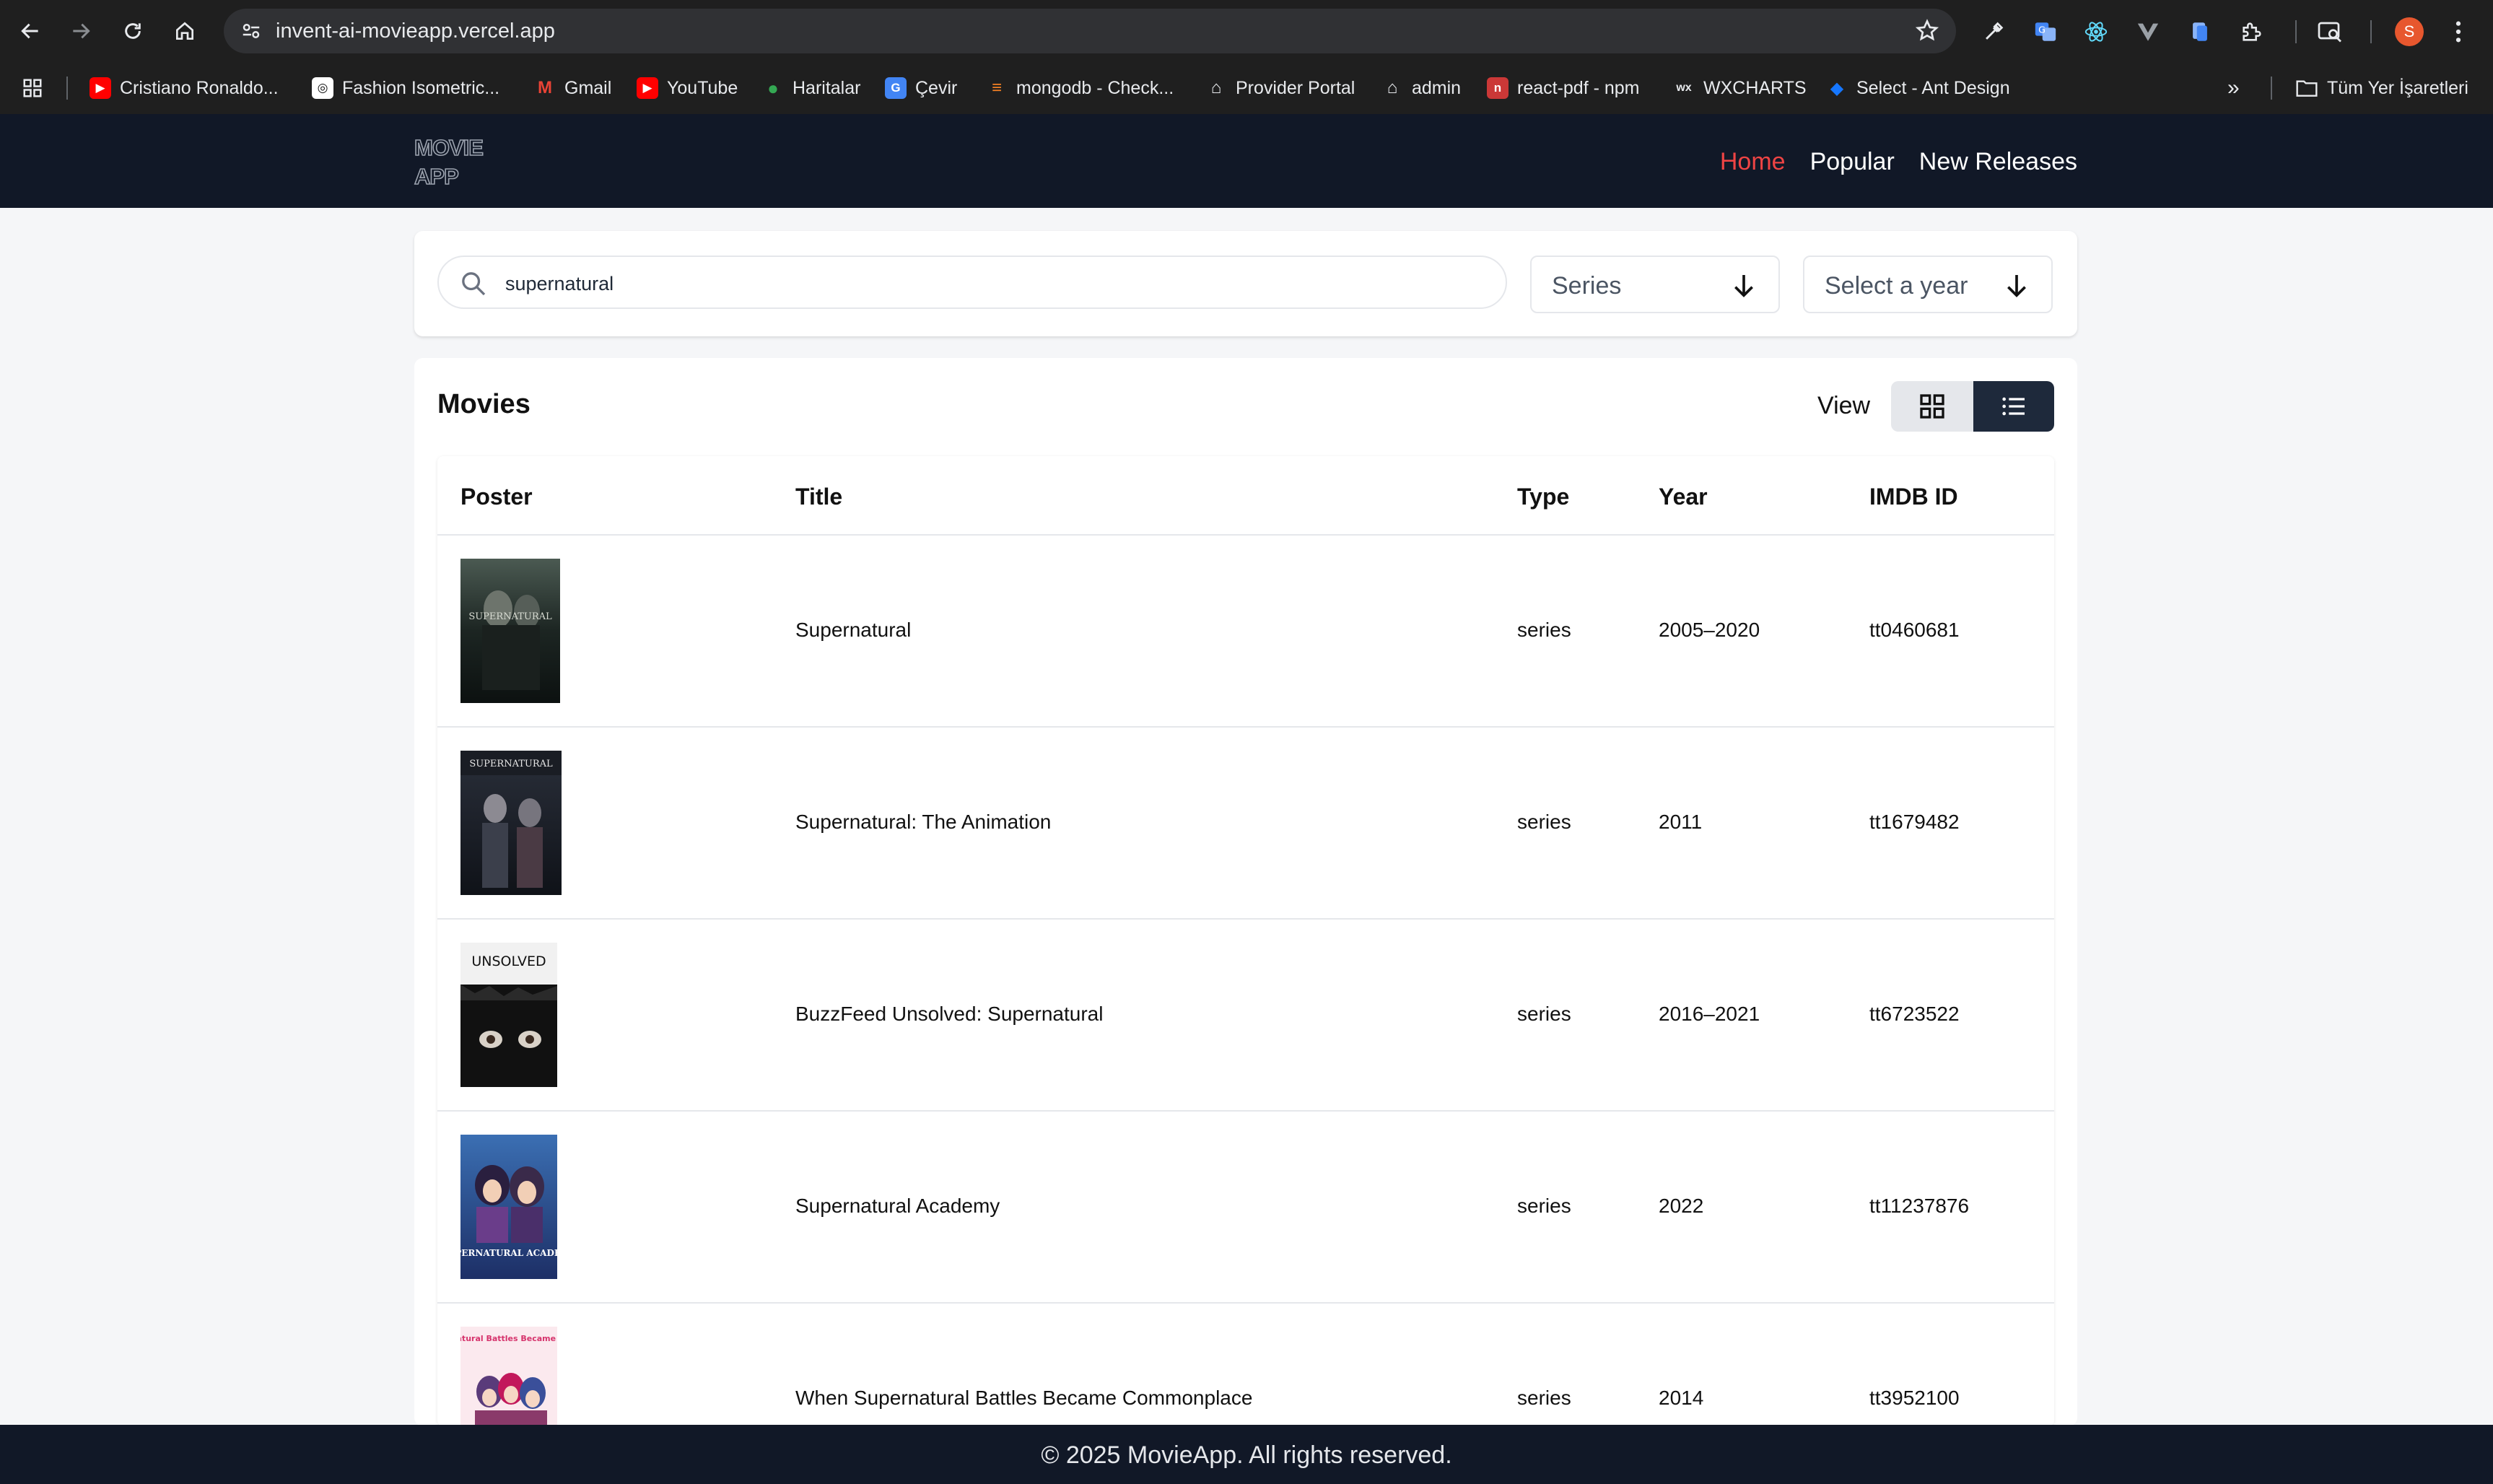 The height and width of the screenshot is (1484, 2493). I want to click on back-button, so click(30, 31).